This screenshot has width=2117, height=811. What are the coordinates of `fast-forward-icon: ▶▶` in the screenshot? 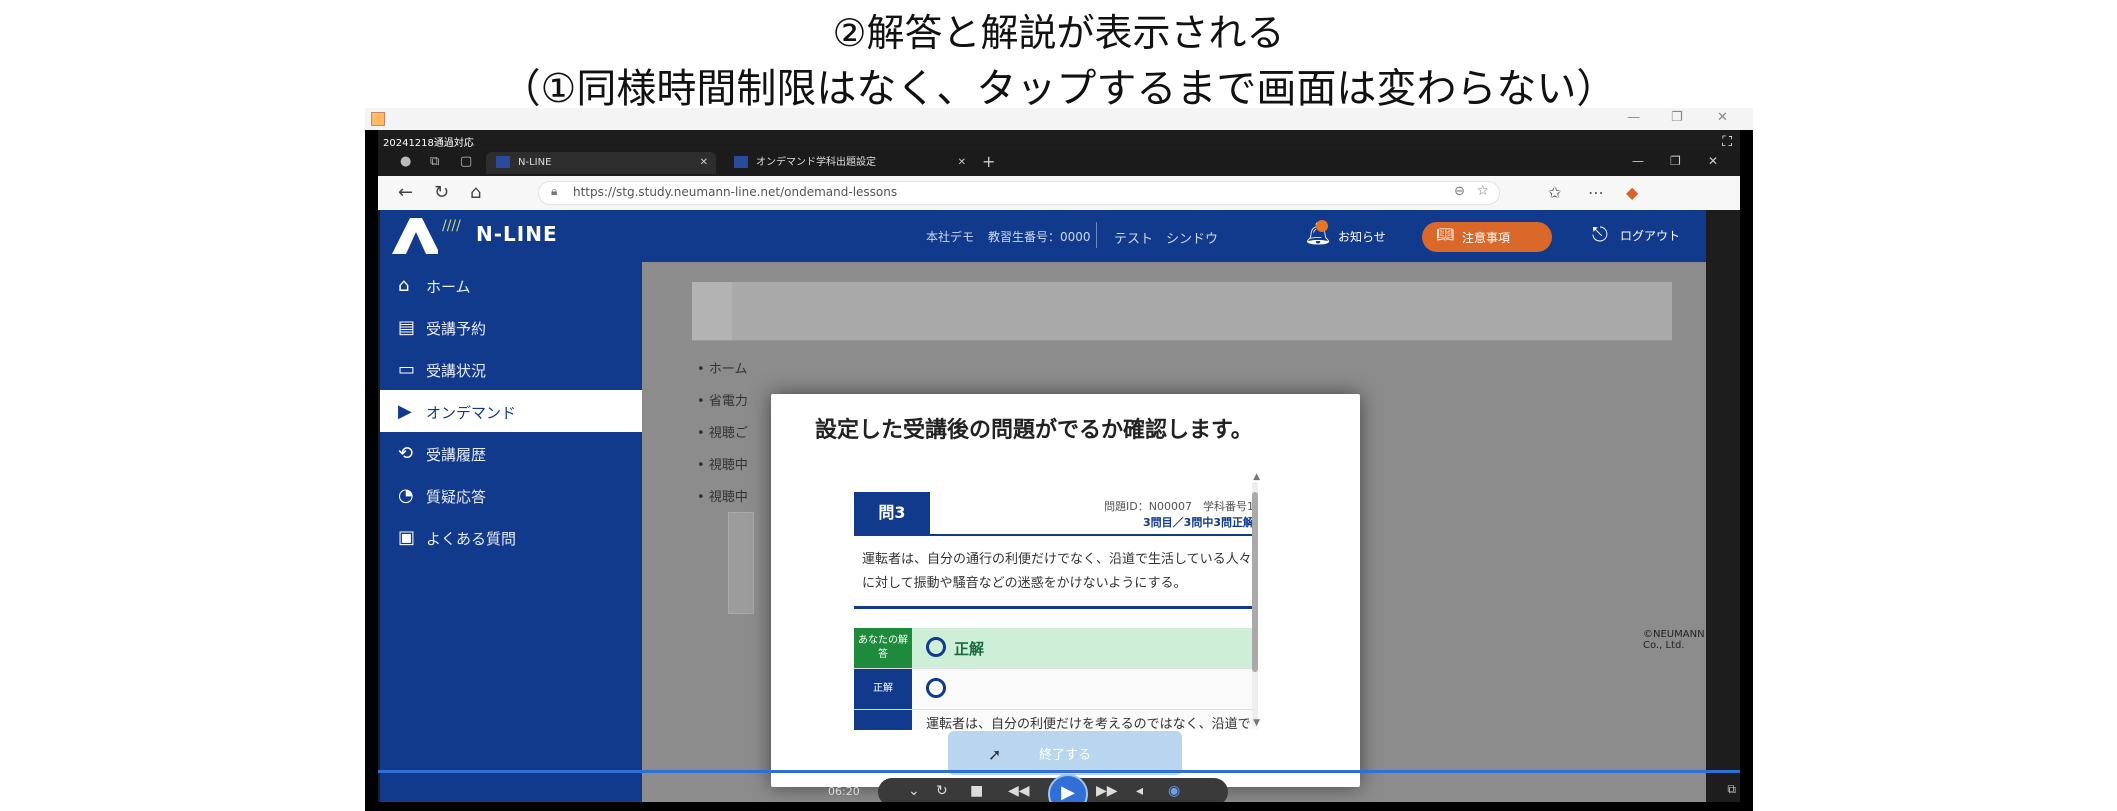 It's located at (1107, 791).